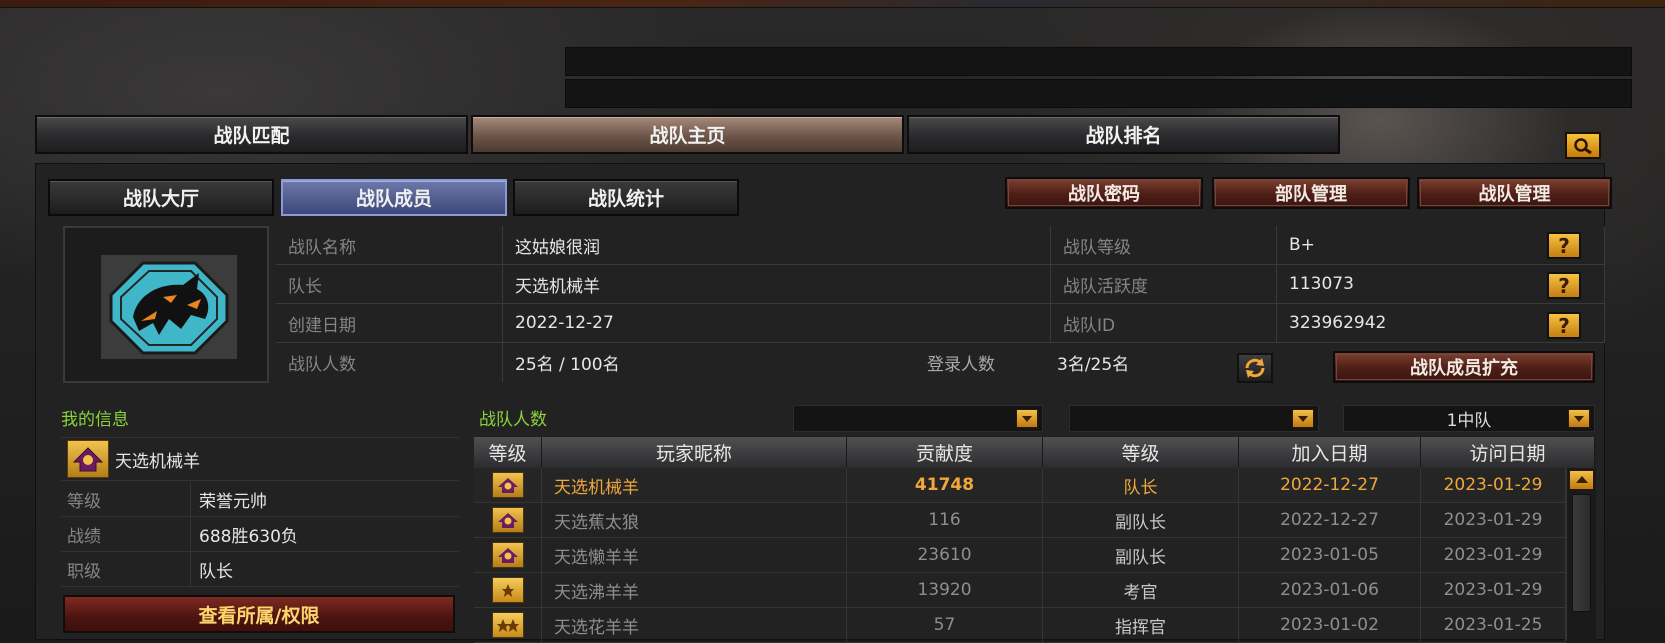 The height and width of the screenshot is (643, 1665). I want to click on cell-contribution: 116, so click(945, 520).